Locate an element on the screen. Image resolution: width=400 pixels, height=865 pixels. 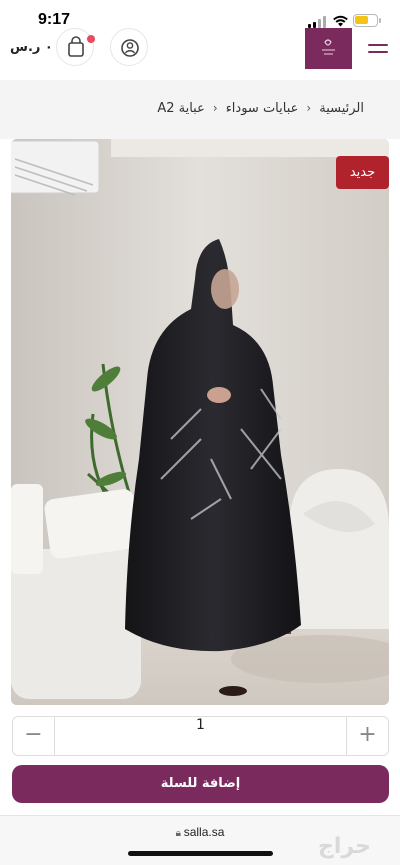
cart-badge is located at coordinates (91, 39).